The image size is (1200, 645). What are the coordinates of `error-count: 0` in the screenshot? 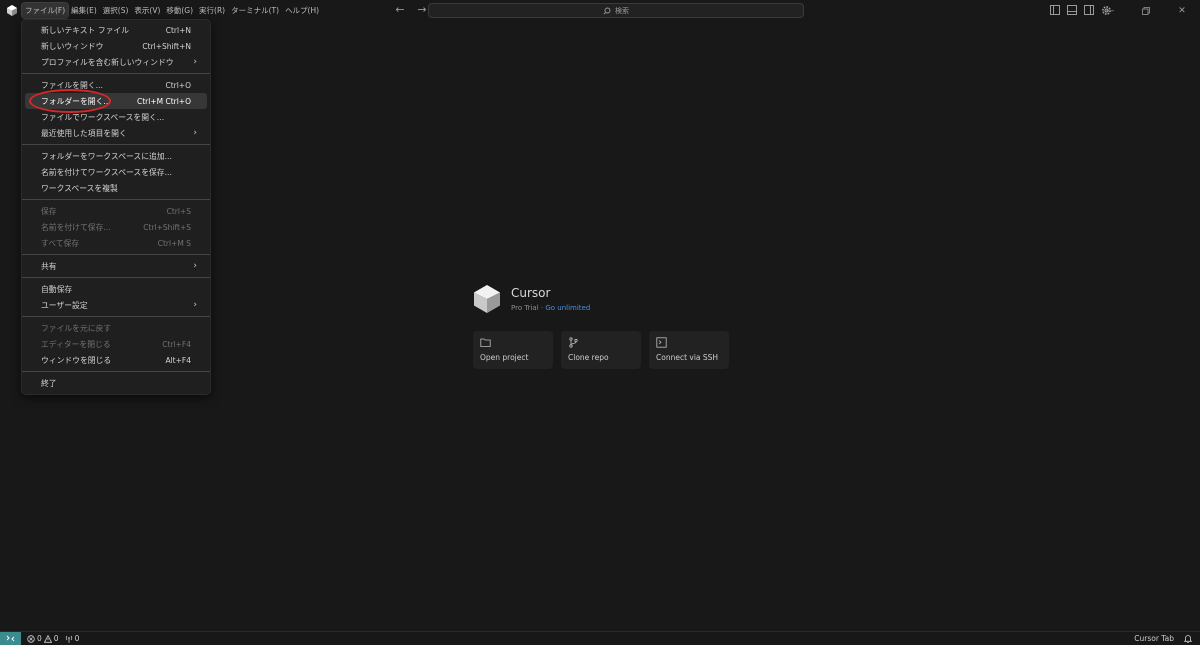 It's located at (39, 638).